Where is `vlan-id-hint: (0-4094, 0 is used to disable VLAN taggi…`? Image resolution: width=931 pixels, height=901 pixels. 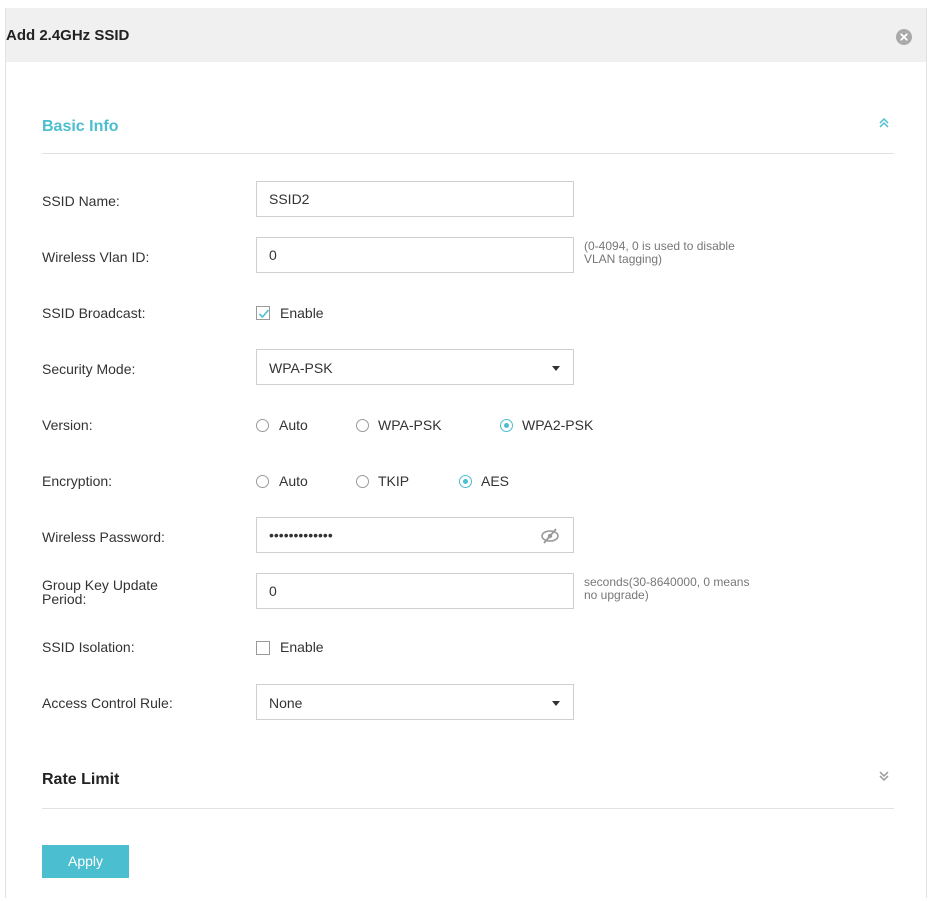 vlan-id-hint: (0-4094, 0 is used to disable VLAN taggi… is located at coordinates (659, 253).